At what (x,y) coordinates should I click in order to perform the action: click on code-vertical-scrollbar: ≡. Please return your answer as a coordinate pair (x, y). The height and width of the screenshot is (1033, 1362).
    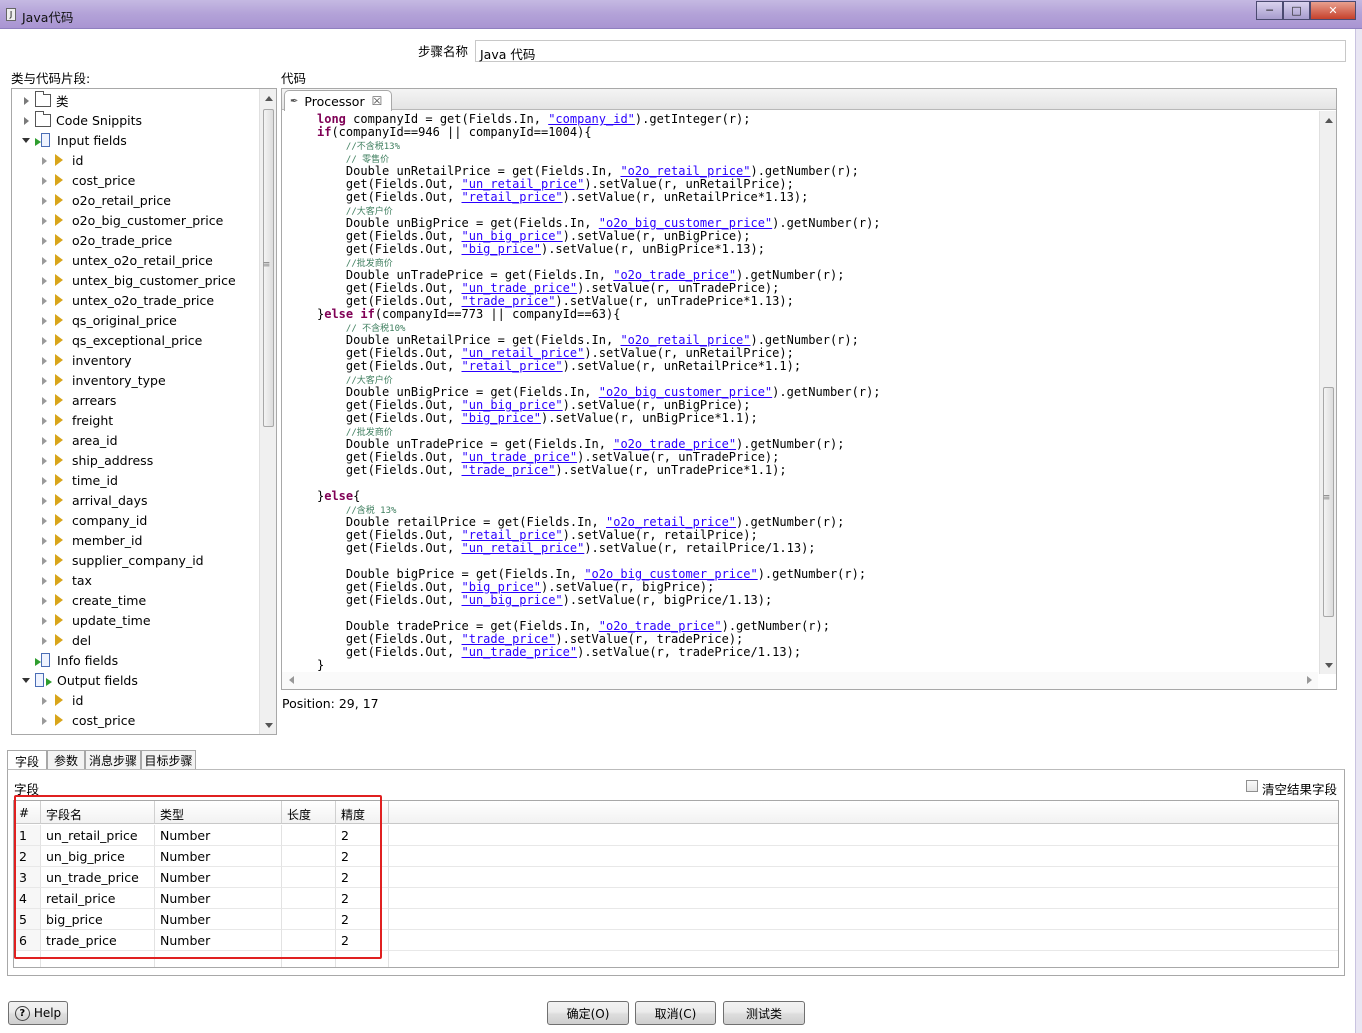
    Looking at the image, I should click on (1327, 392).